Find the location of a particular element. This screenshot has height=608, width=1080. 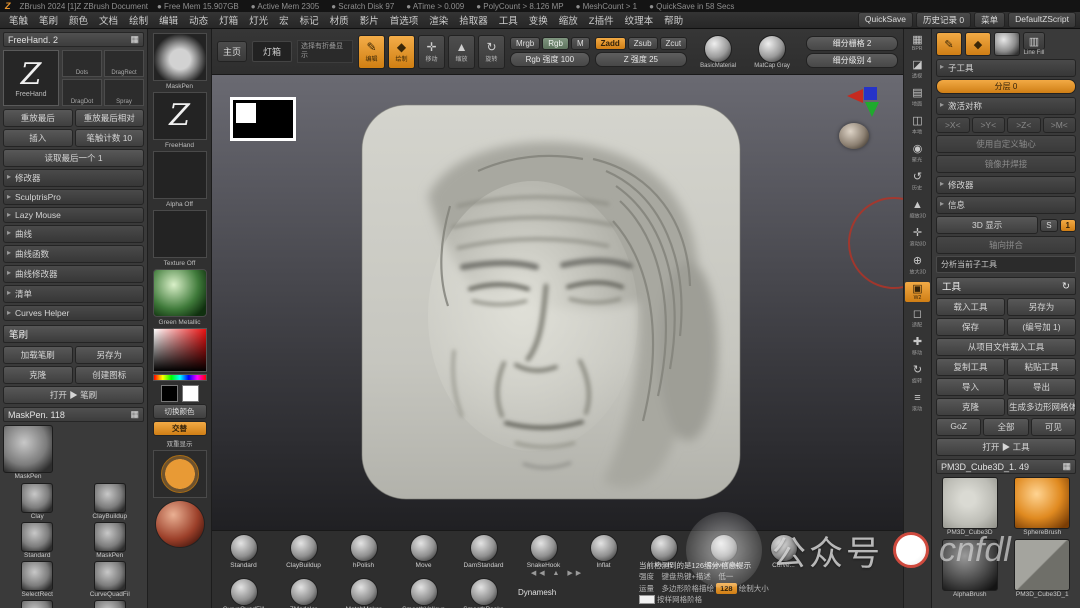

stroke-palette-button: 重放最后相对 is located at coordinates (109, 118).